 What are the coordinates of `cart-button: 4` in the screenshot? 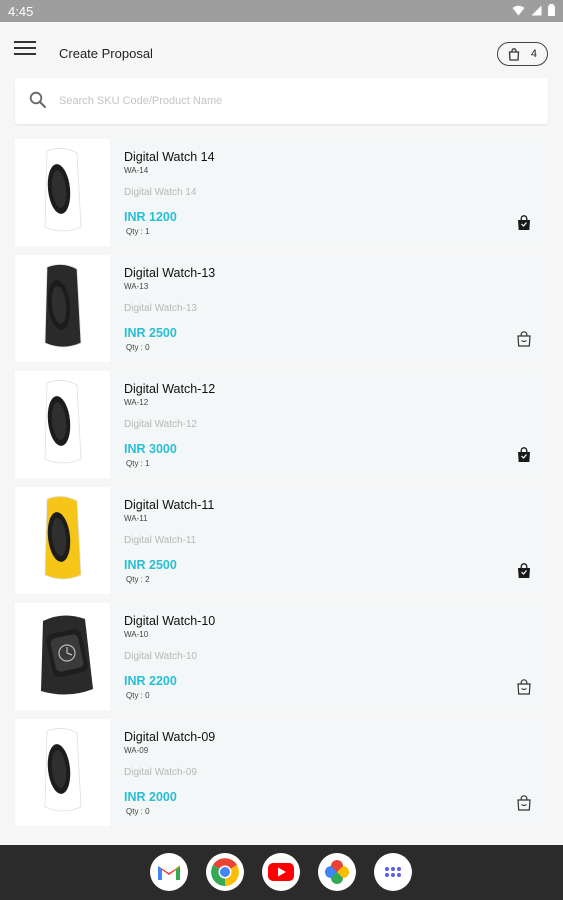 It's located at (522, 54).